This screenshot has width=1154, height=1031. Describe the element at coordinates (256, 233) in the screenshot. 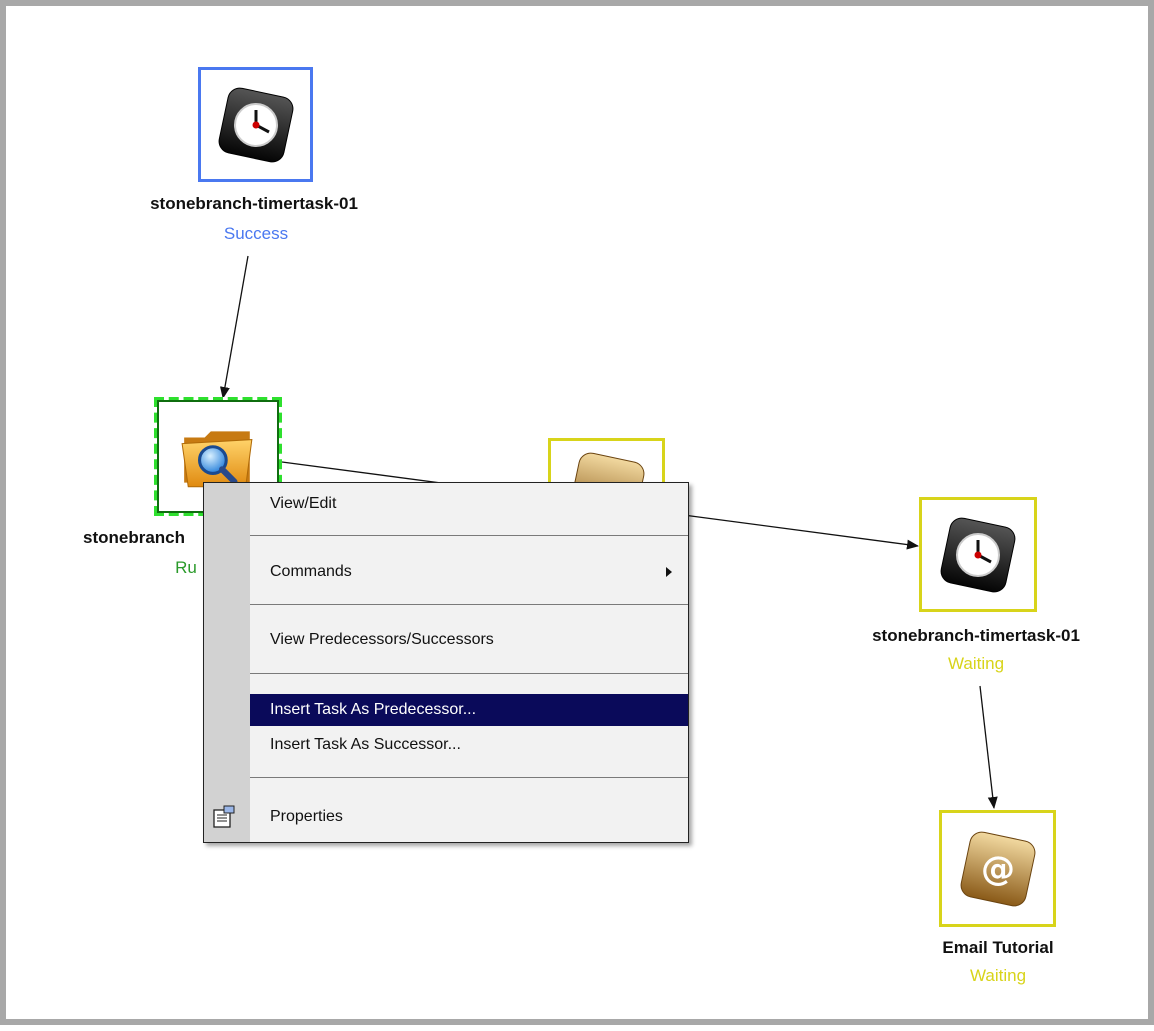

I see `task-status-timer-top: Success` at that location.